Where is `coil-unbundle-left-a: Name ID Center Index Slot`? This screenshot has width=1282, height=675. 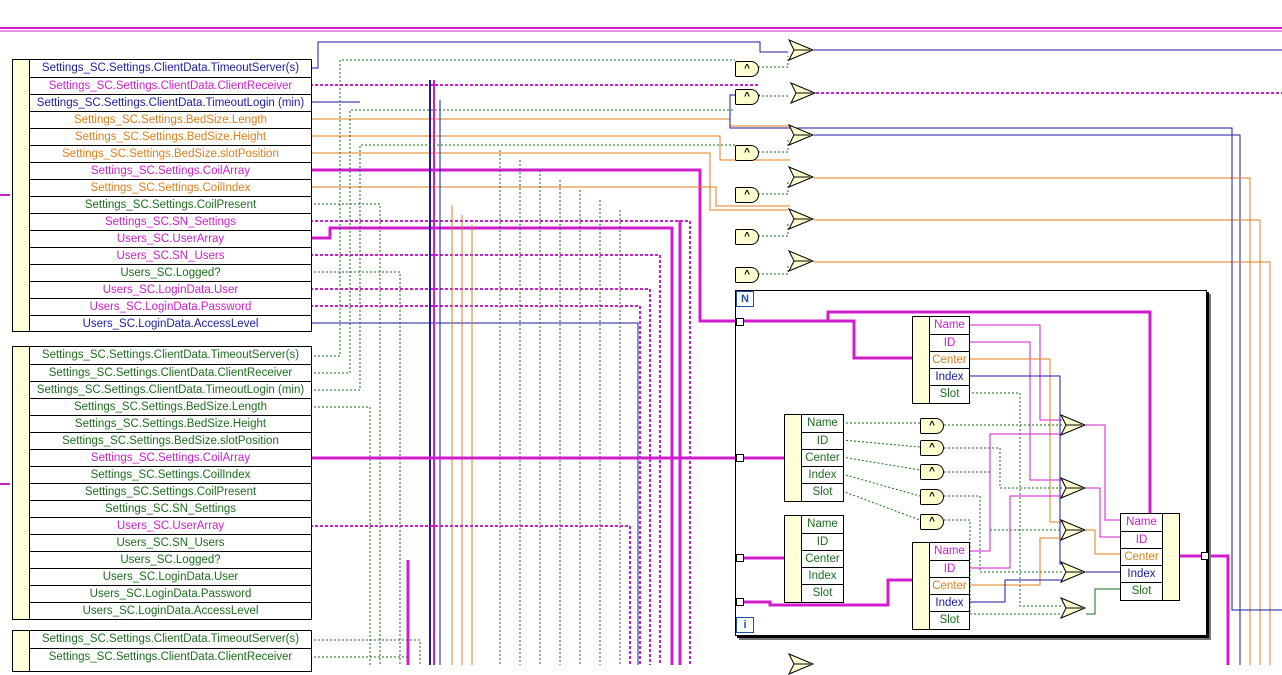
coil-unbundle-left-a: Name ID Center Index Slot is located at coordinates (814, 458).